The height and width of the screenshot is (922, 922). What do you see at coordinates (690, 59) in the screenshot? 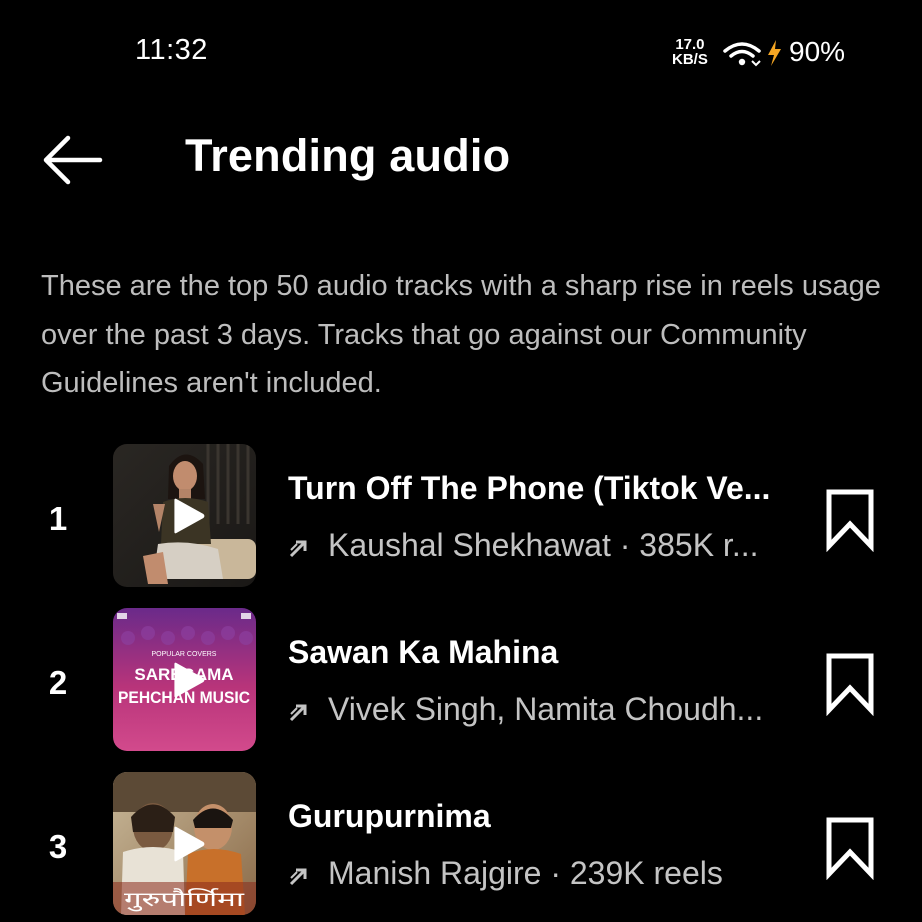
I see `network-speed-unit: KB/S` at bounding box center [690, 59].